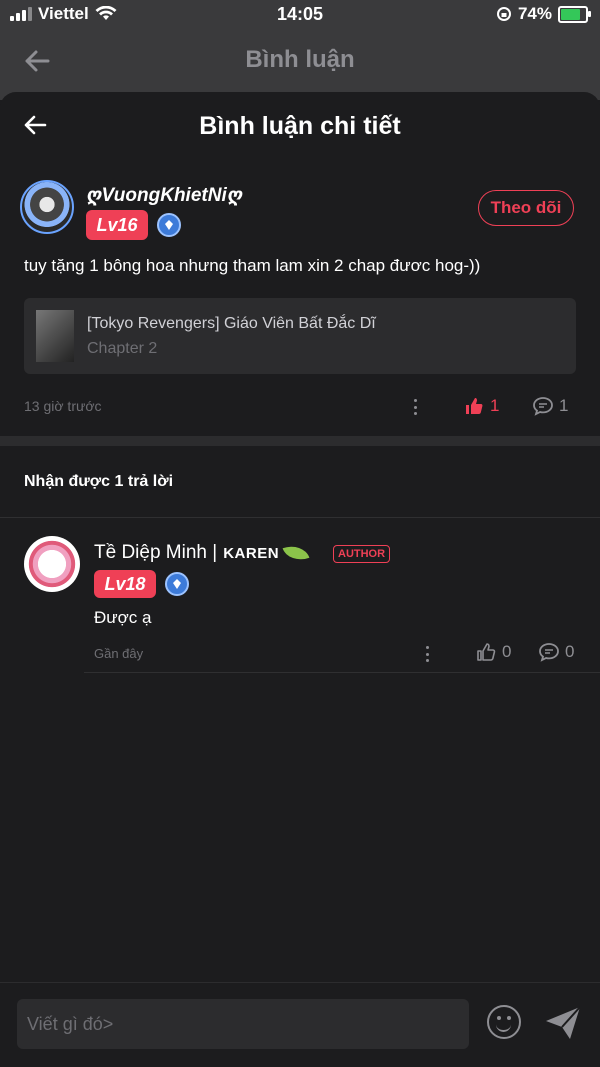  I want to click on background-header: Bình luận, so click(300, 65).